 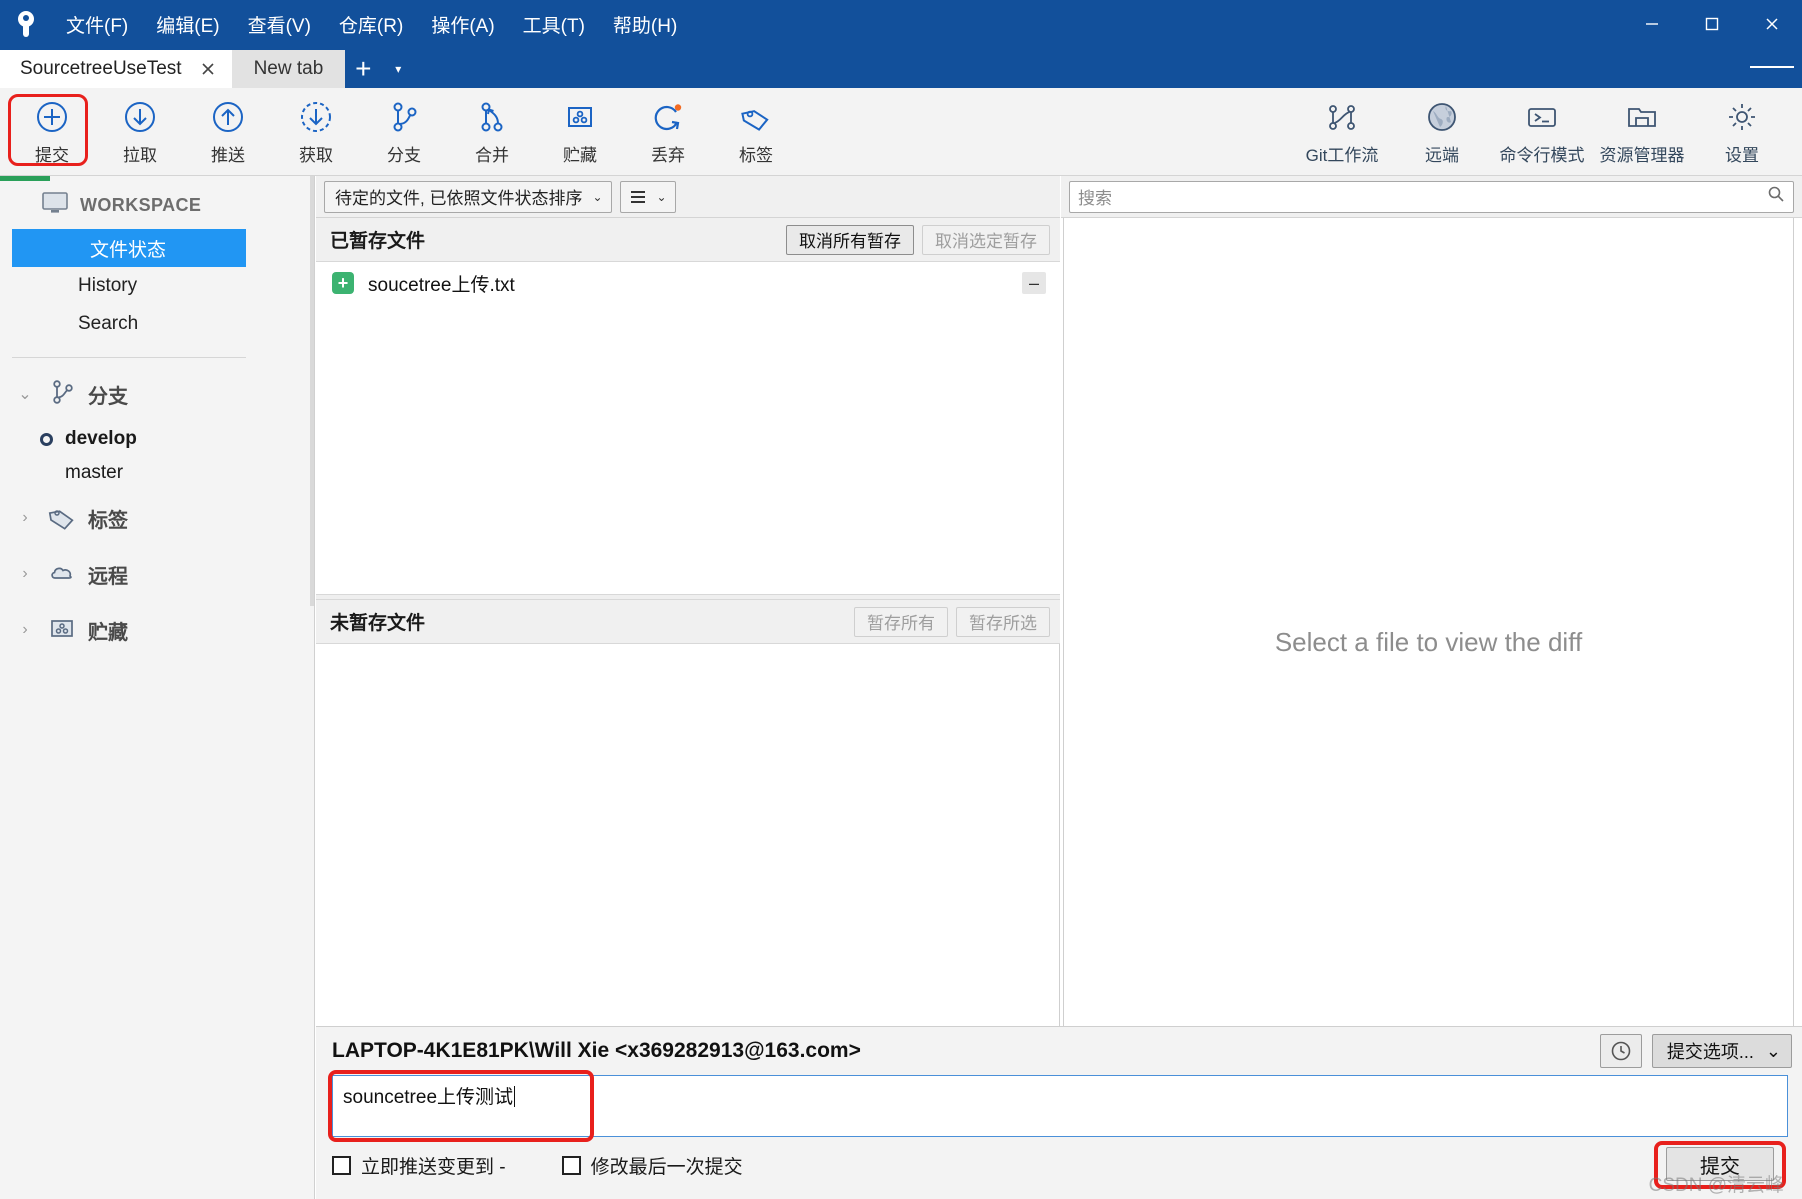 I want to click on push-immediately-checkbox: 立即推送变更到 -, so click(x=419, y=1165).